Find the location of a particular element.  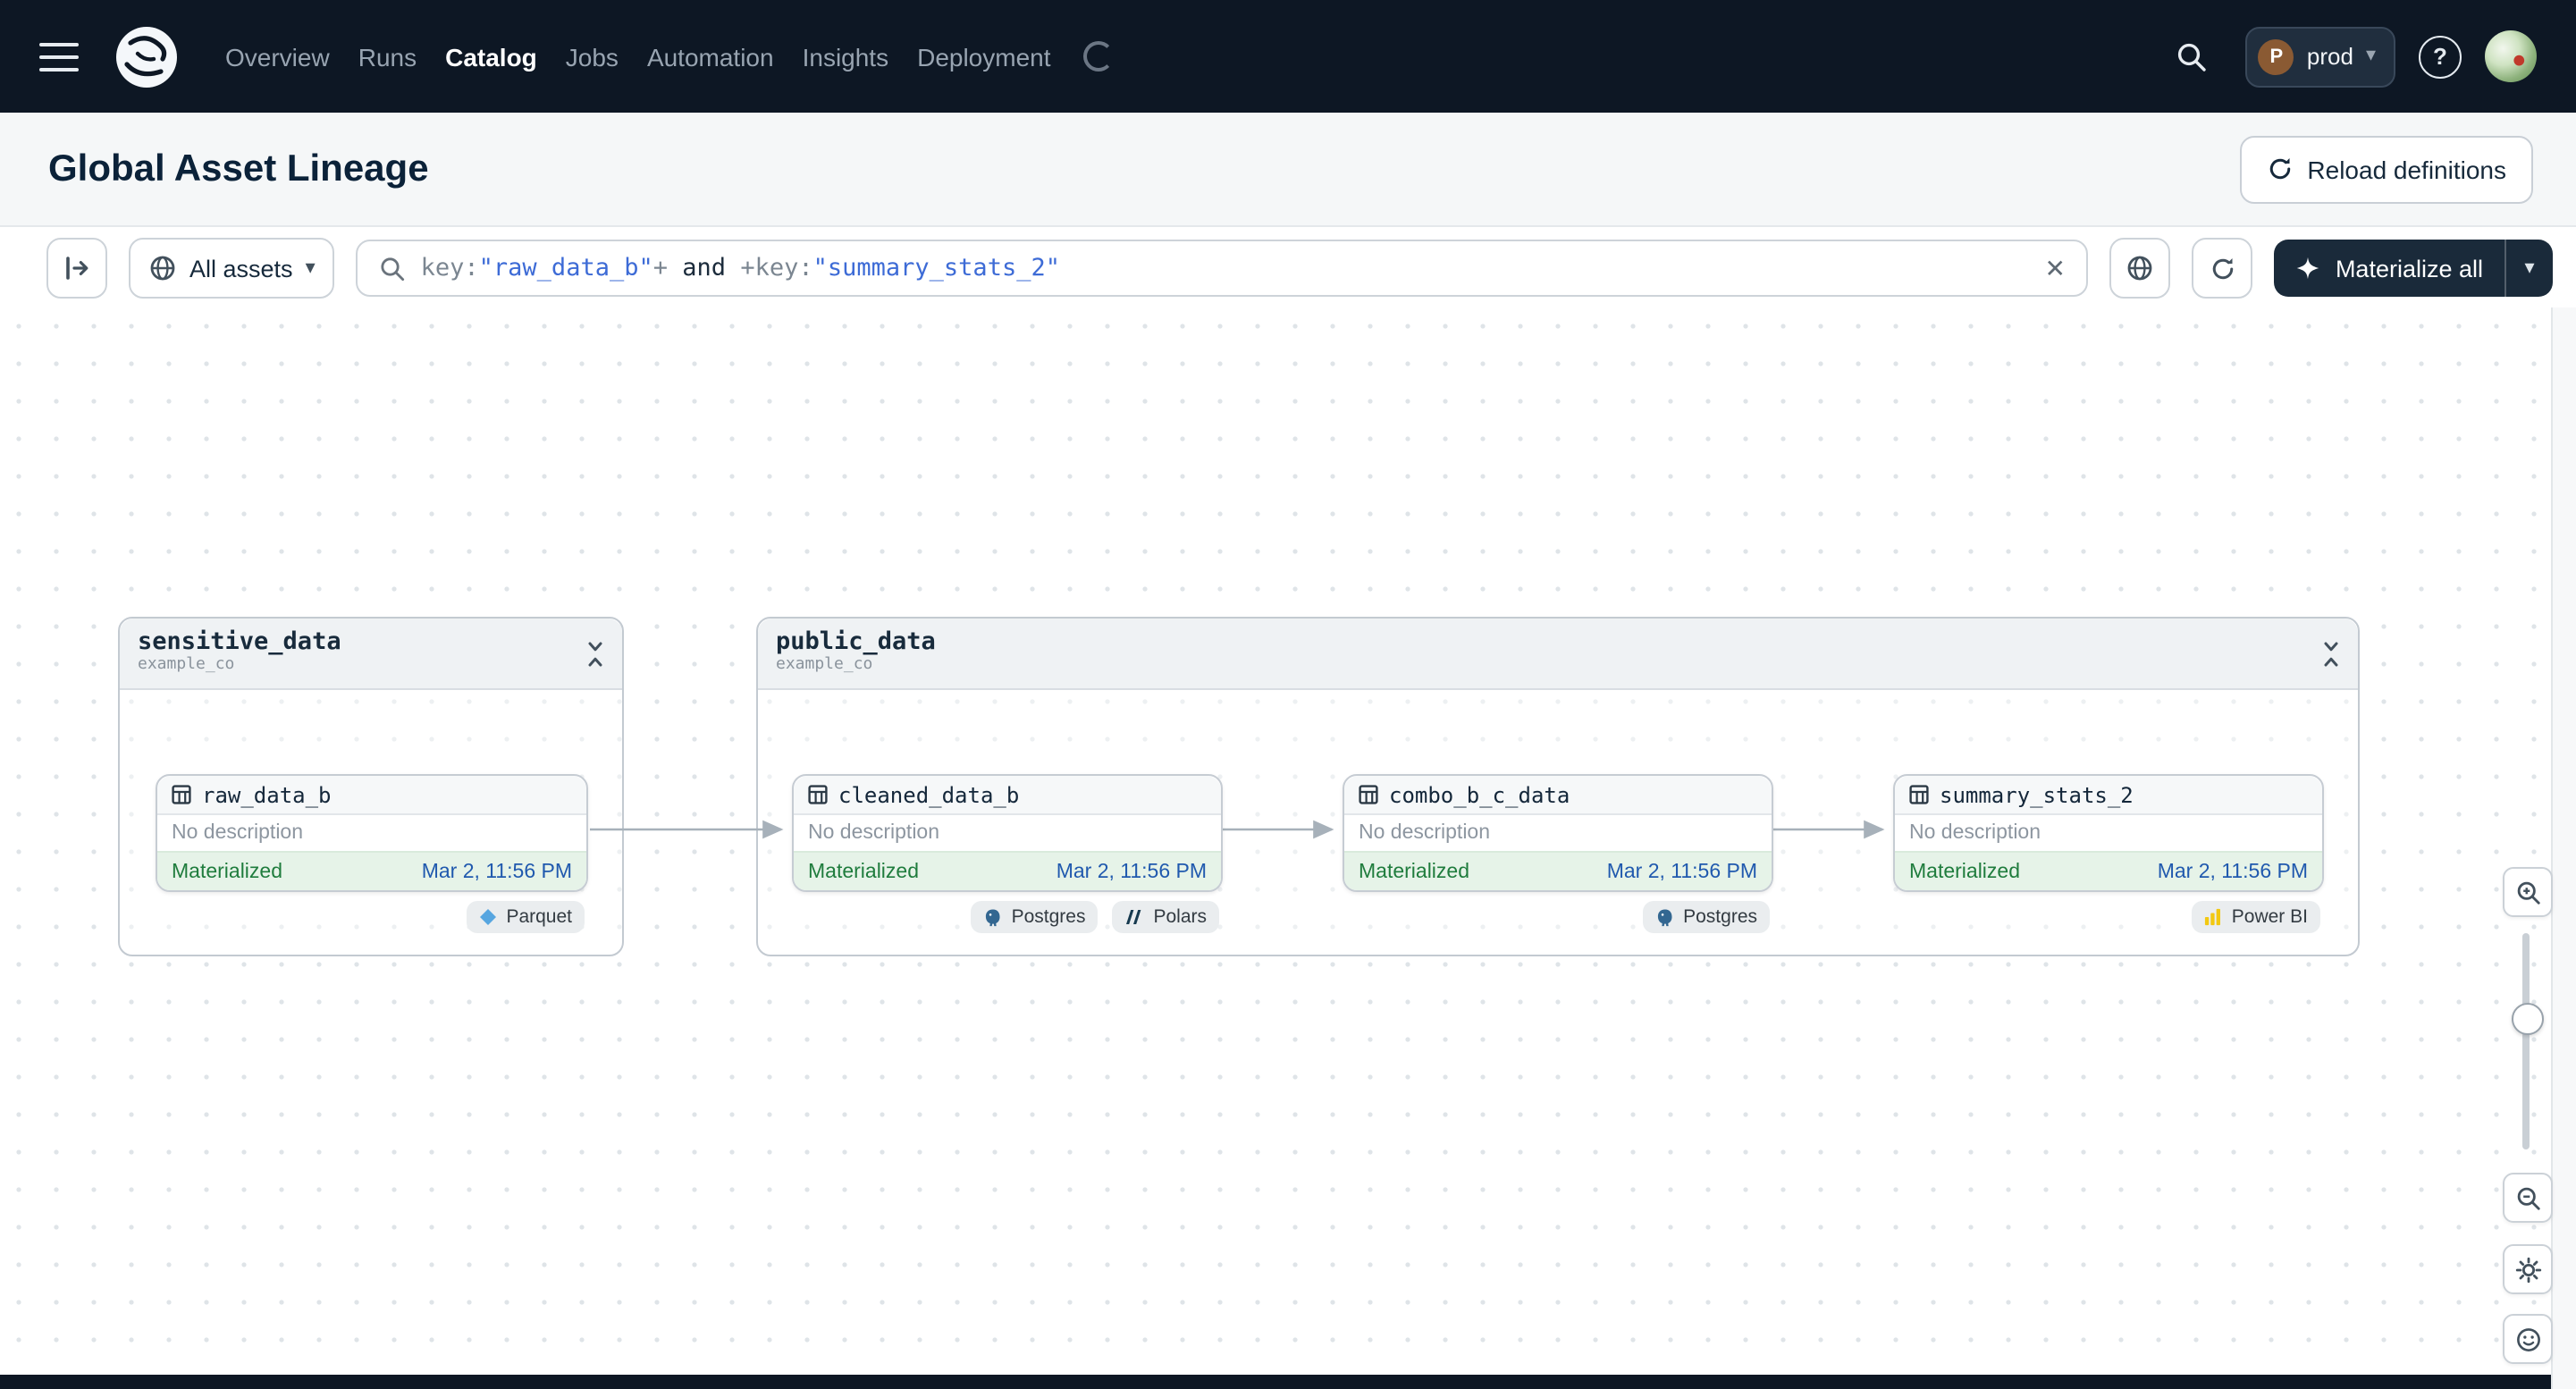

page-title: Global Asset Lineage is located at coordinates (239, 168).